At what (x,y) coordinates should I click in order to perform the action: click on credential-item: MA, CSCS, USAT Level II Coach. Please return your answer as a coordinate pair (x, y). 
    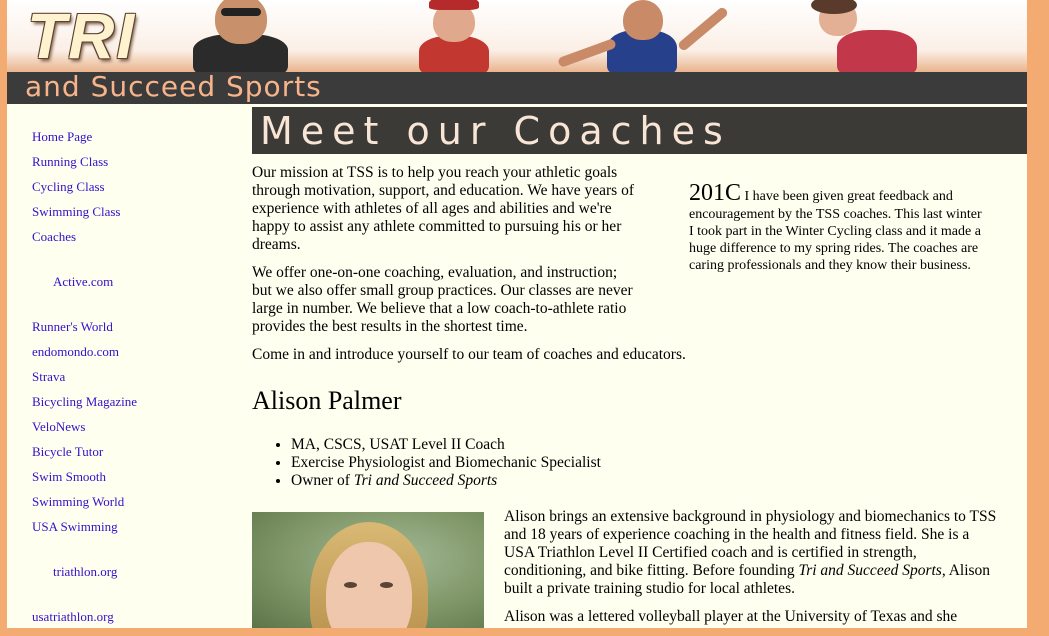
    Looking at the image, I should click on (446, 445).